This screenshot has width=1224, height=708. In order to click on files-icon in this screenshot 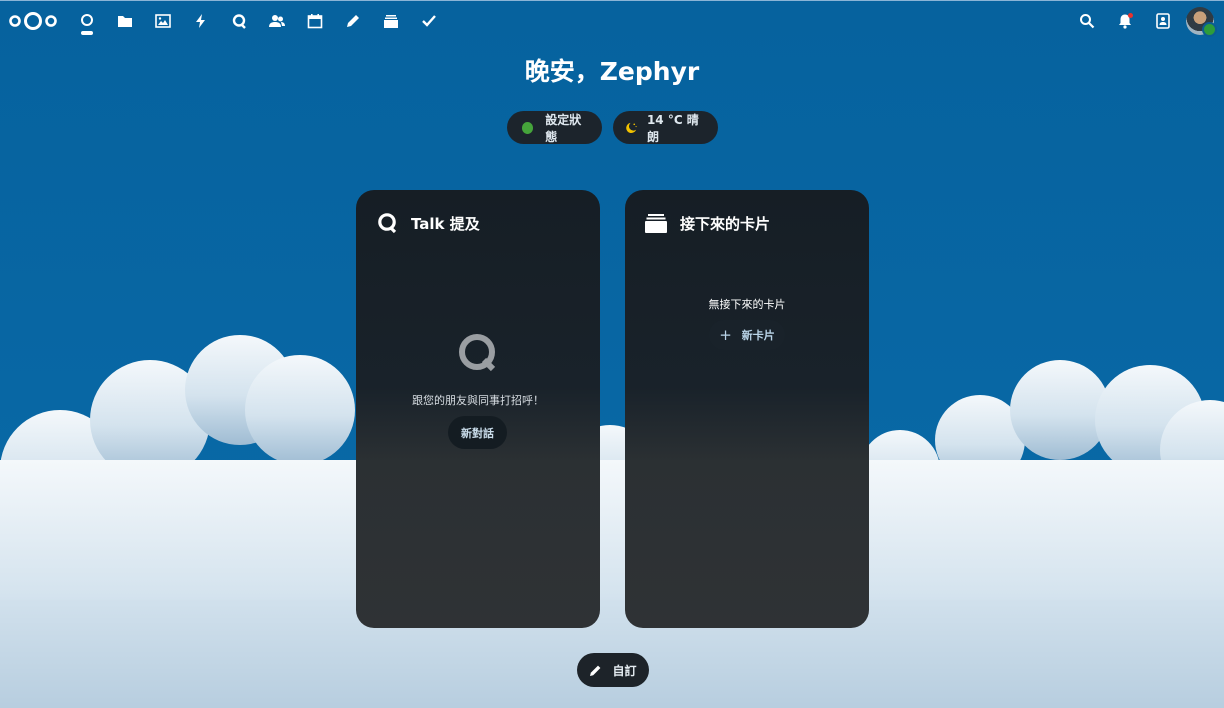, I will do `click(125, 21)`.